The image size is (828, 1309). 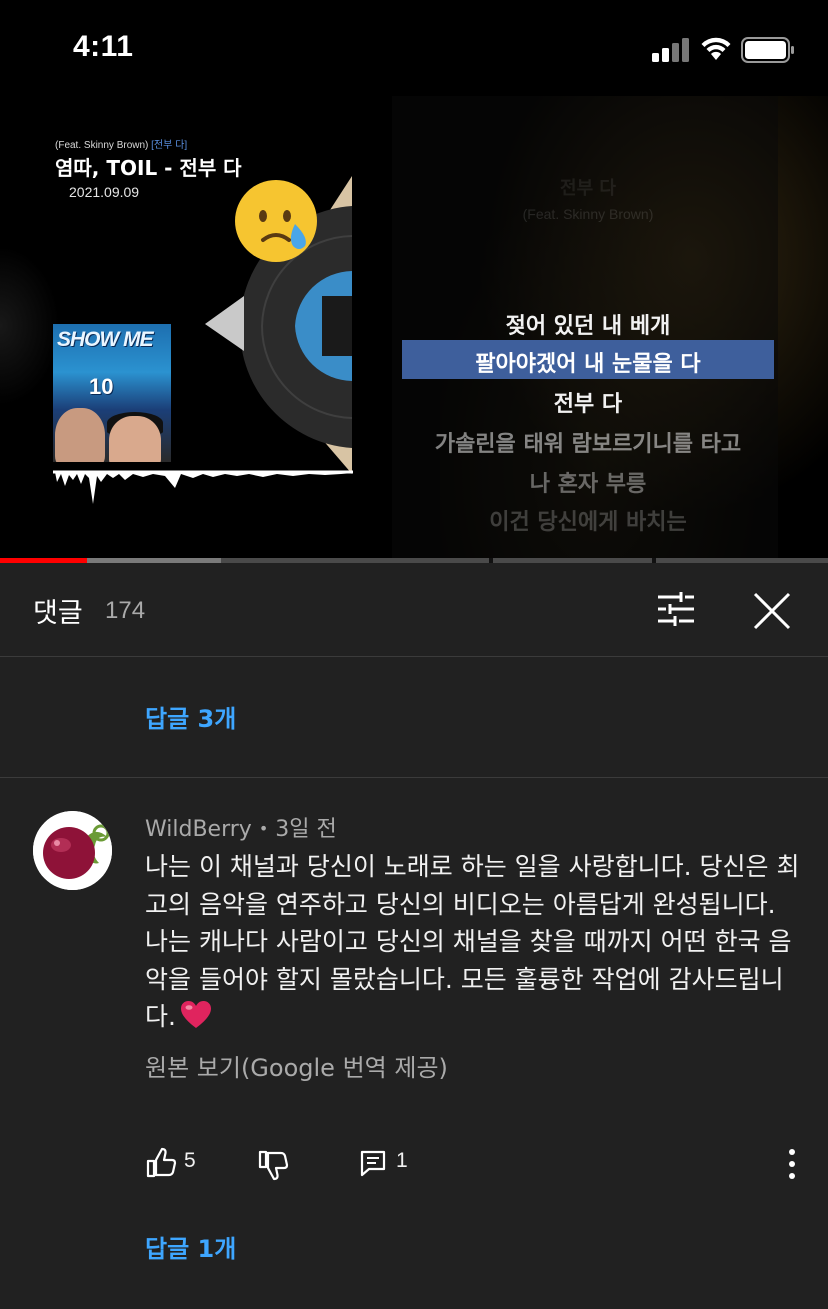 What do you see at coordinates (716, 48) in the screenshot?
I see `wifi-icon` at bounding box center [716, 48].